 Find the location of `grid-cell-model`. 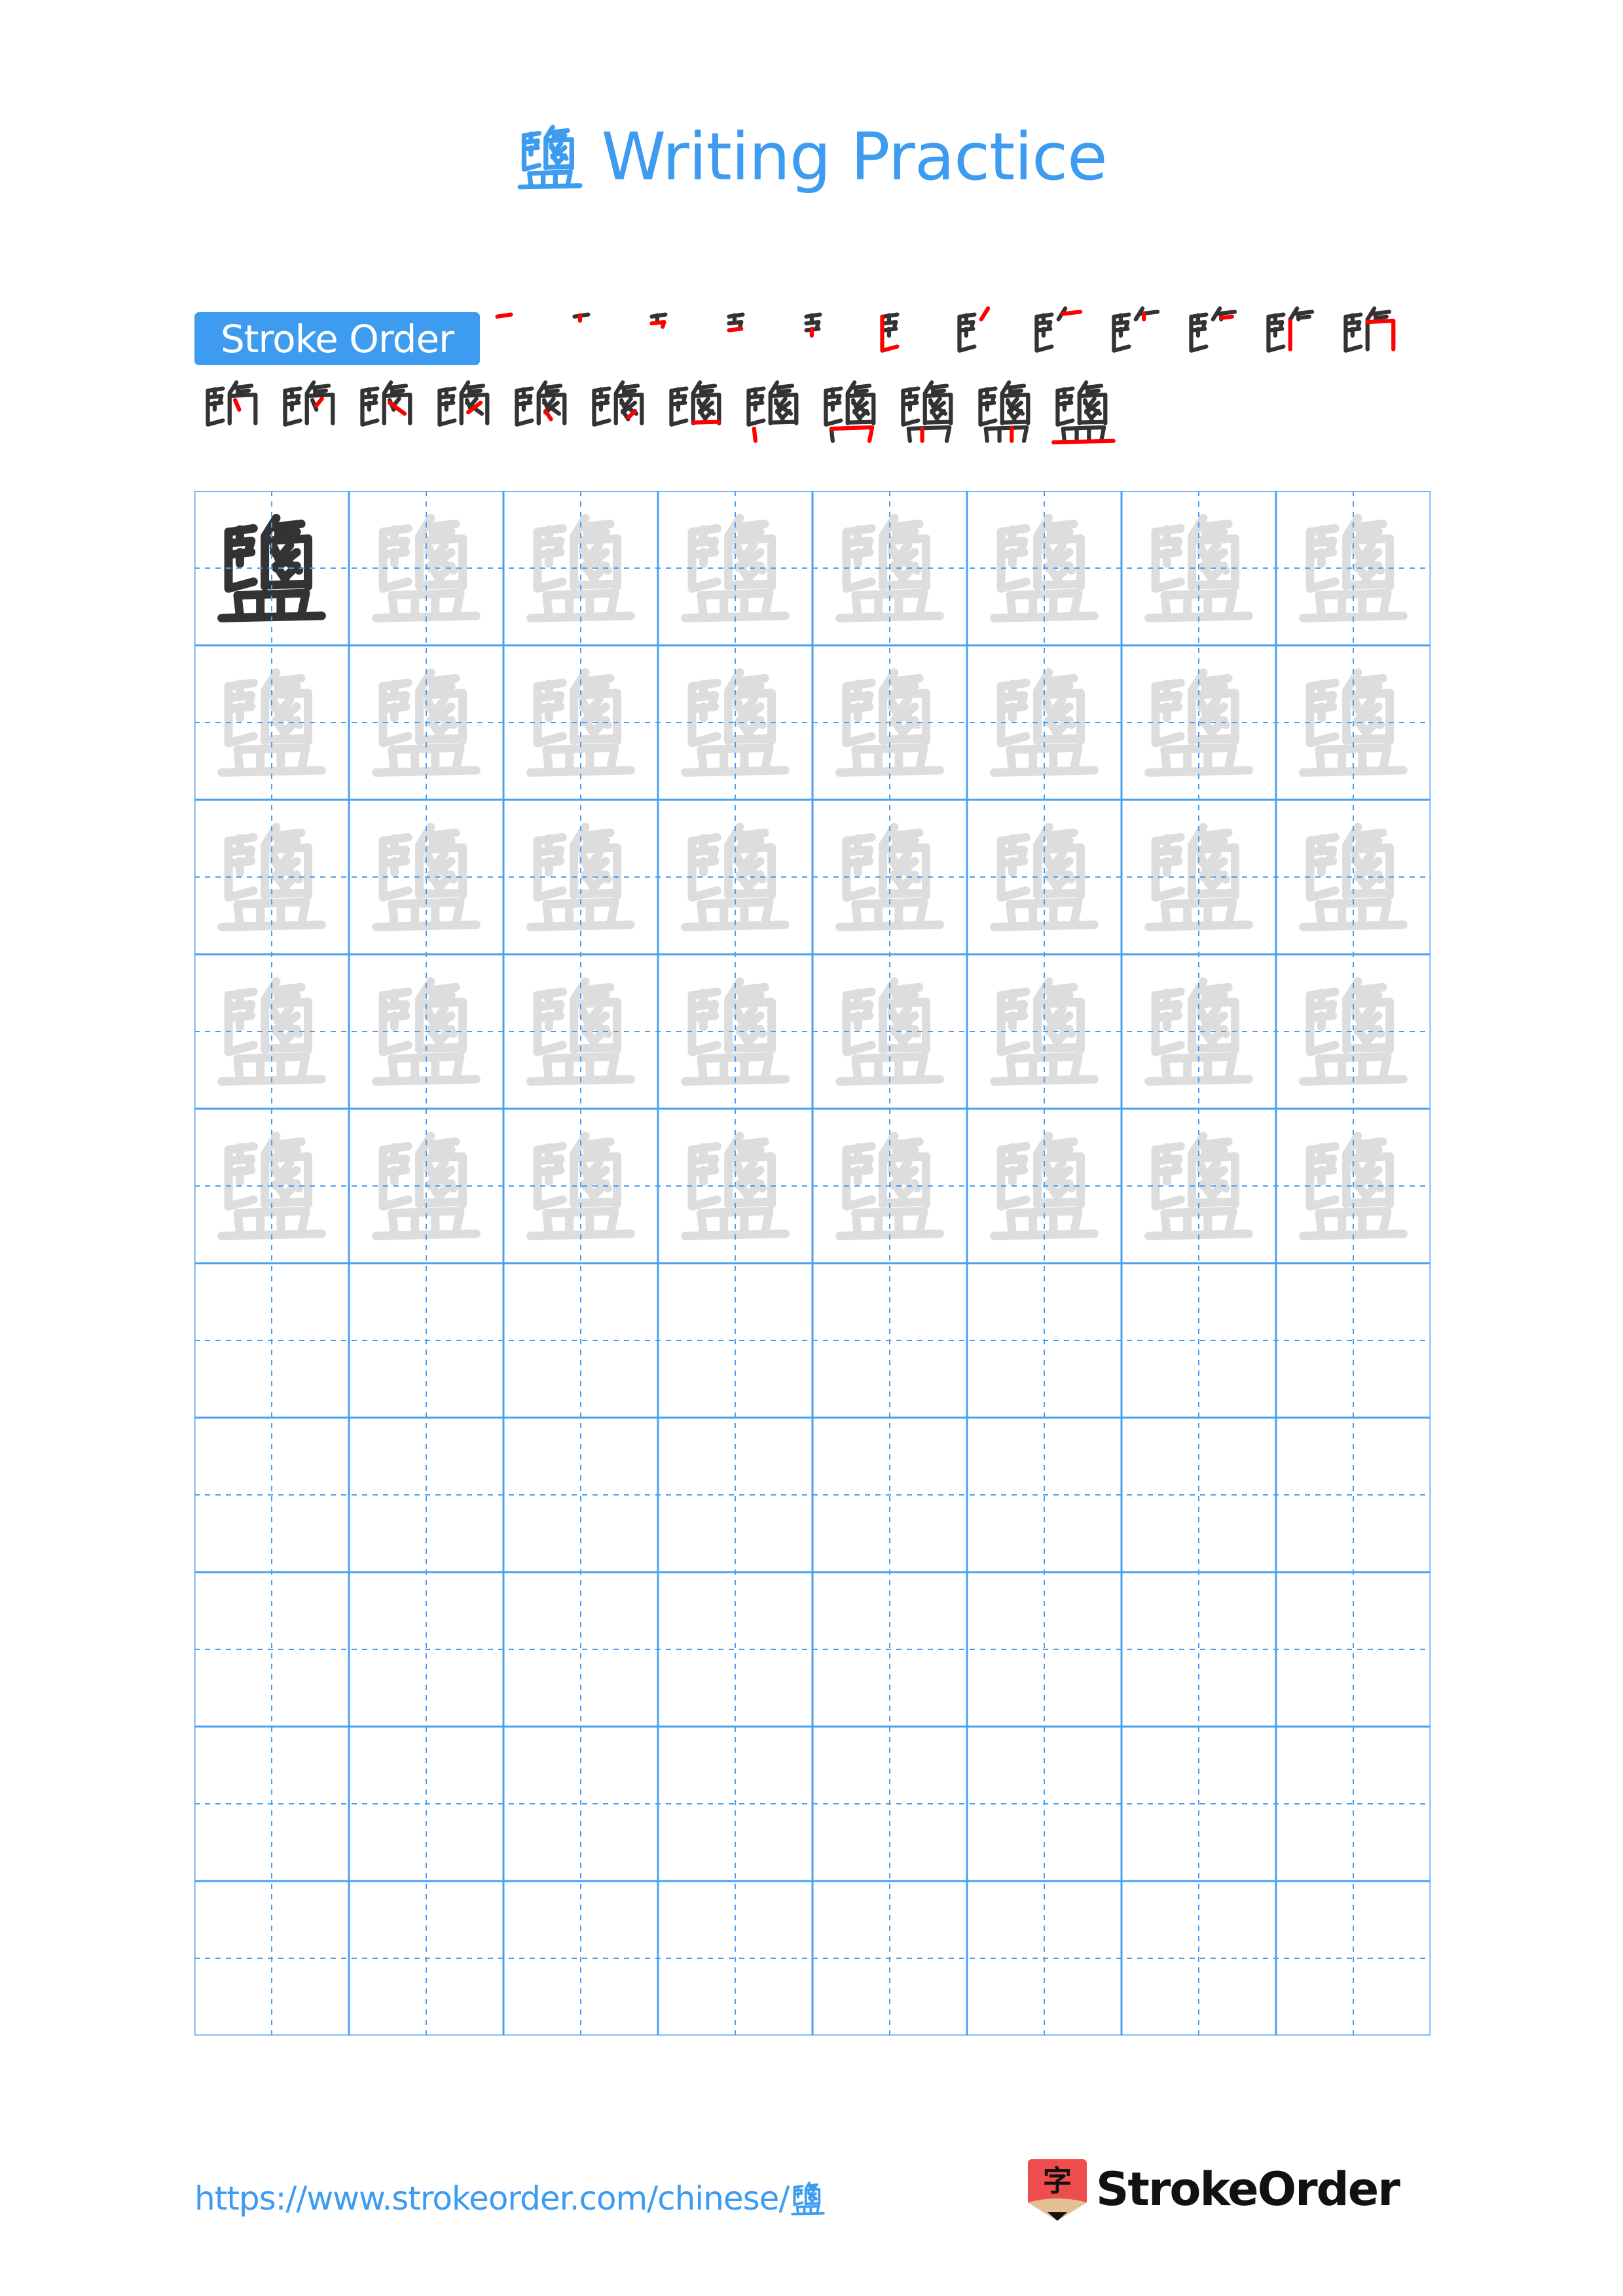

grid-cell-model is located at coordinates (271, 568).